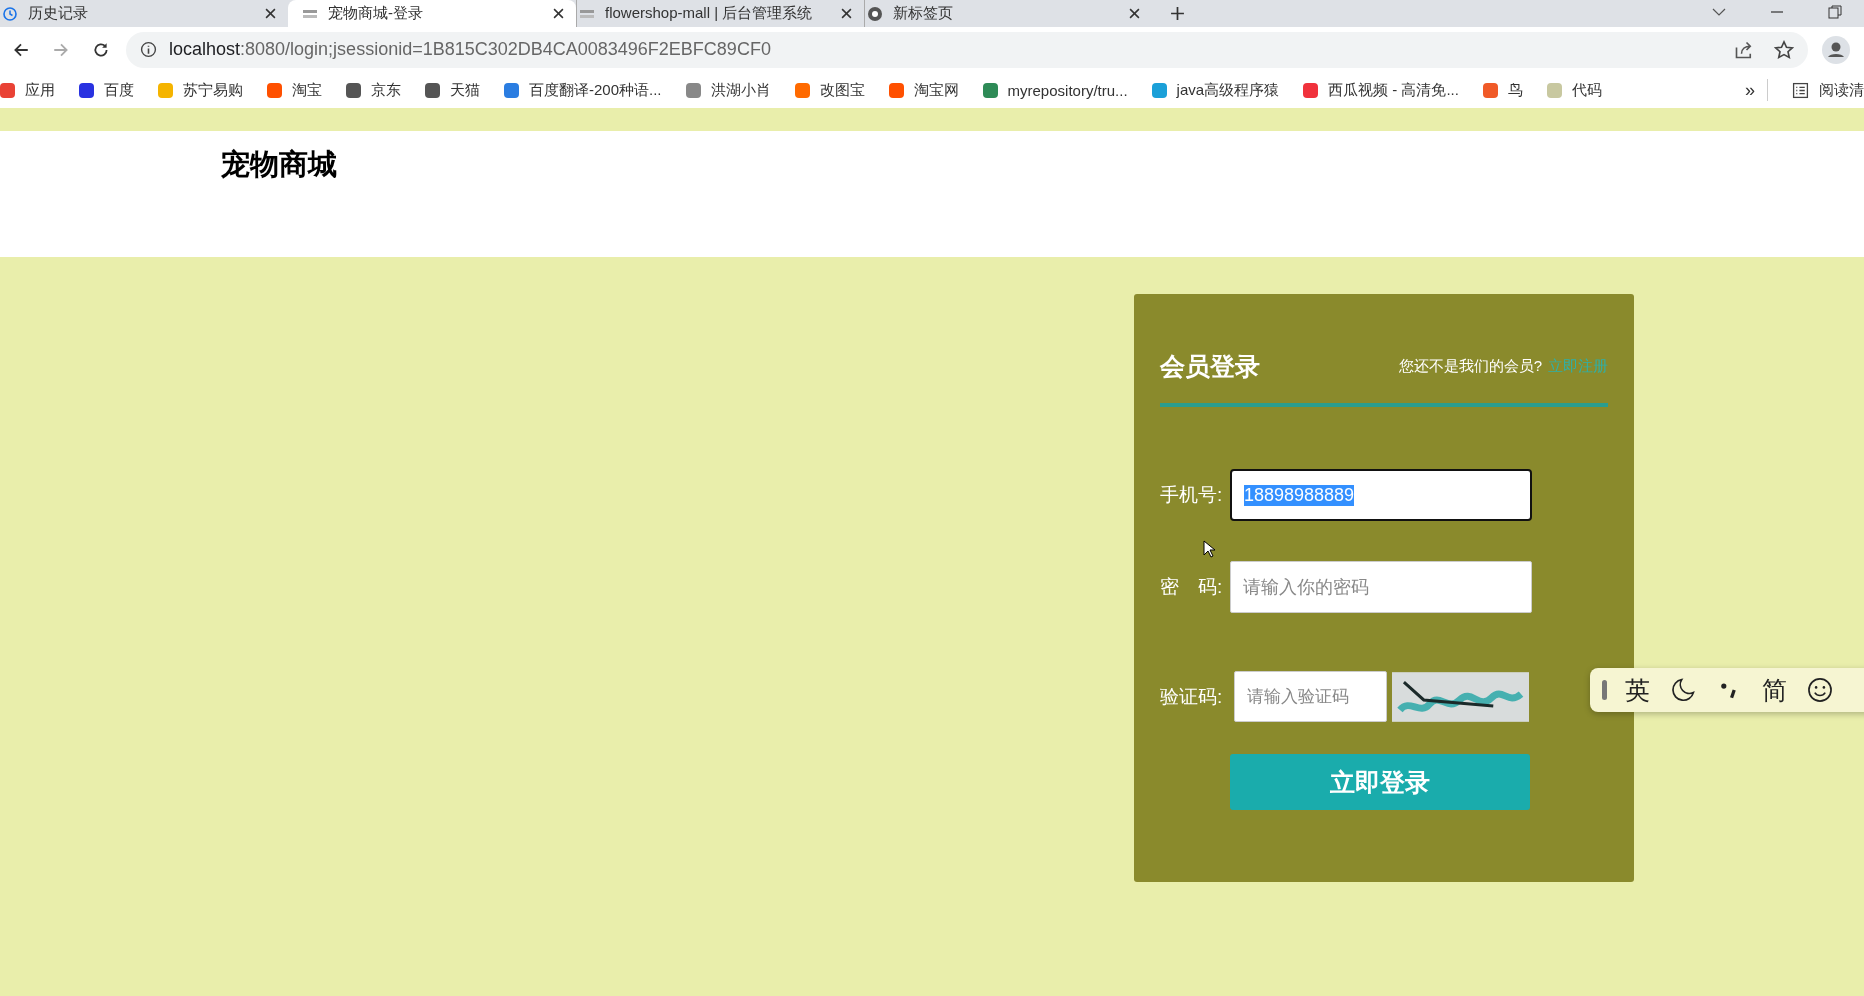 The width and height of the screenshot is (1864, 996). Describe the element at coordinates (148, 49) in the screenshot. I see `info-icon` at that location.